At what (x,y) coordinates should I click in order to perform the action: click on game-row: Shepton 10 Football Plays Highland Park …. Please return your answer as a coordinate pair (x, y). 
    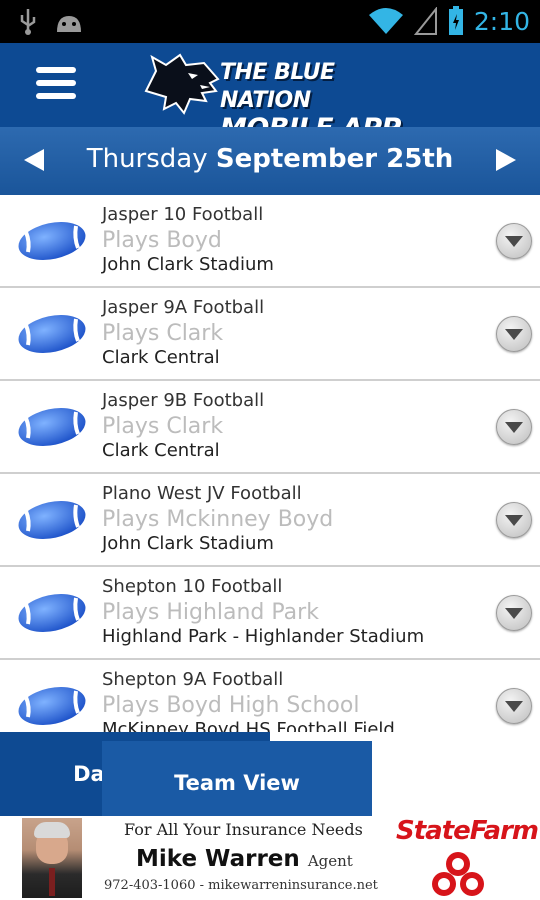
    Looking at the image, I should click on (270, 613).